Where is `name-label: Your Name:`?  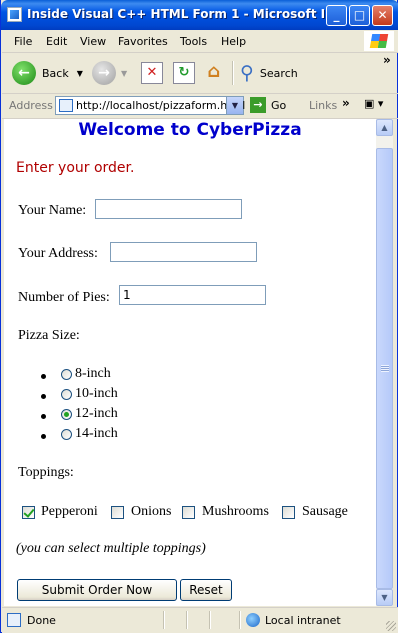 name-label: Your Name: is located at coordinates (52, 210).